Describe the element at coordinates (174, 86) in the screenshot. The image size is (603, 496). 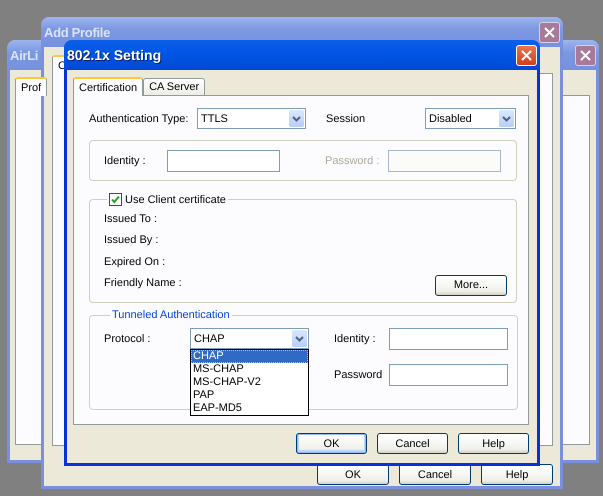
I see `tab: CA Server` at that location.